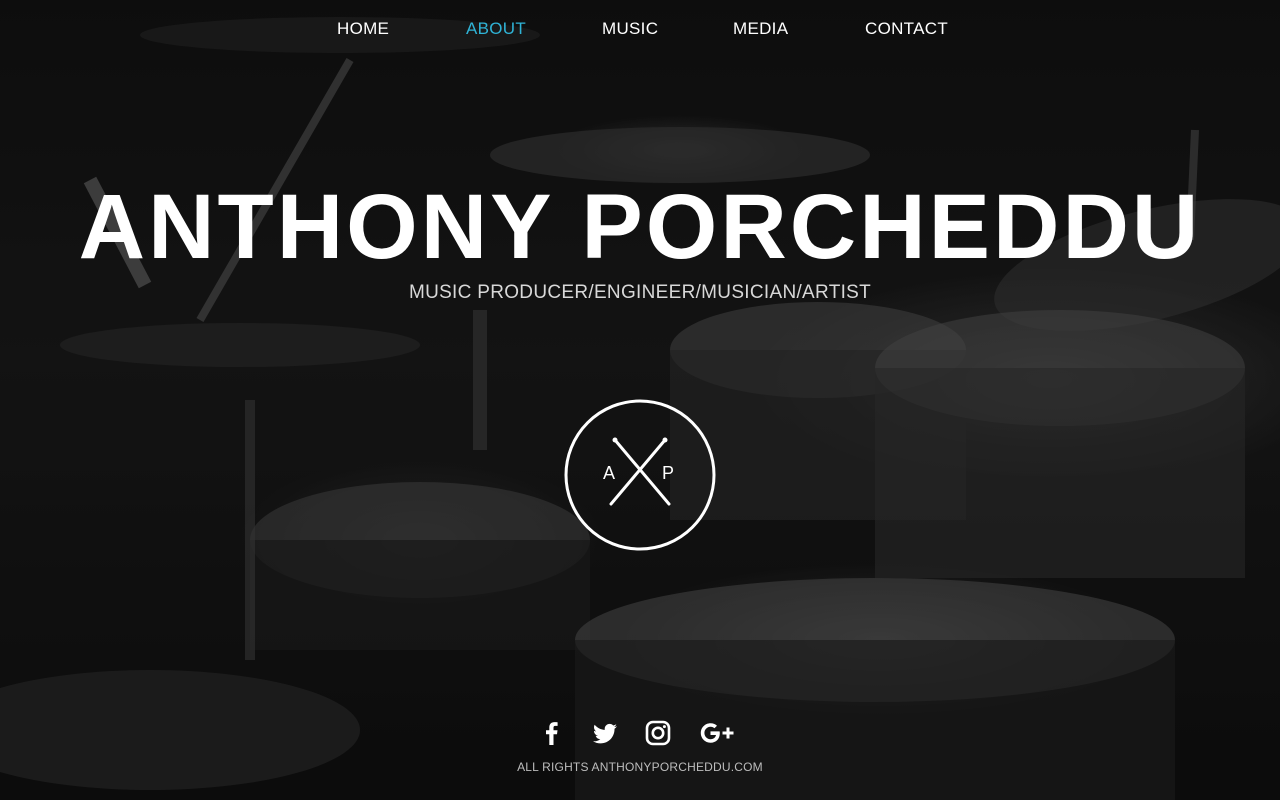 Image resolution: width=1280 pixels, height=800 pixels. What do you see at coordinates (552, 733) in the screenshot?
I see `facebook-icon` at bounding box center [552, 733].